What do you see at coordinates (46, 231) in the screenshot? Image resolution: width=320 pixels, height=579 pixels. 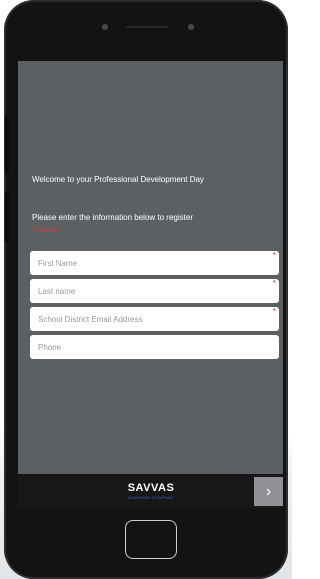 I see `required-note: * Required` at bounding box center [46, 231].